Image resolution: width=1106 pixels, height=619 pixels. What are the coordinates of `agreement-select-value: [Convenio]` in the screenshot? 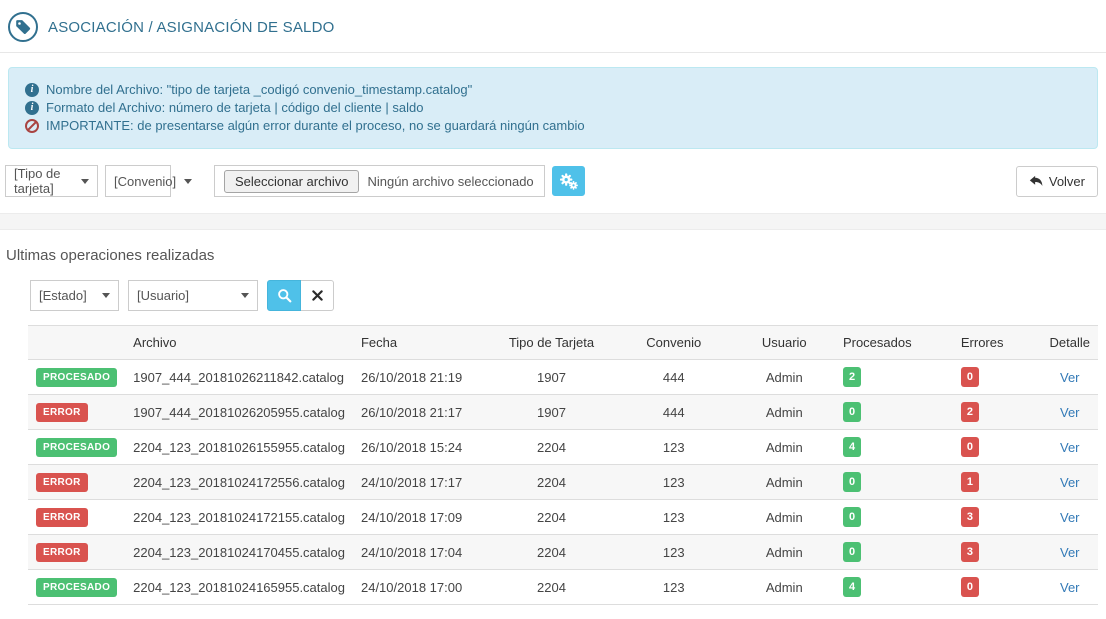 It's located at (145, 181).